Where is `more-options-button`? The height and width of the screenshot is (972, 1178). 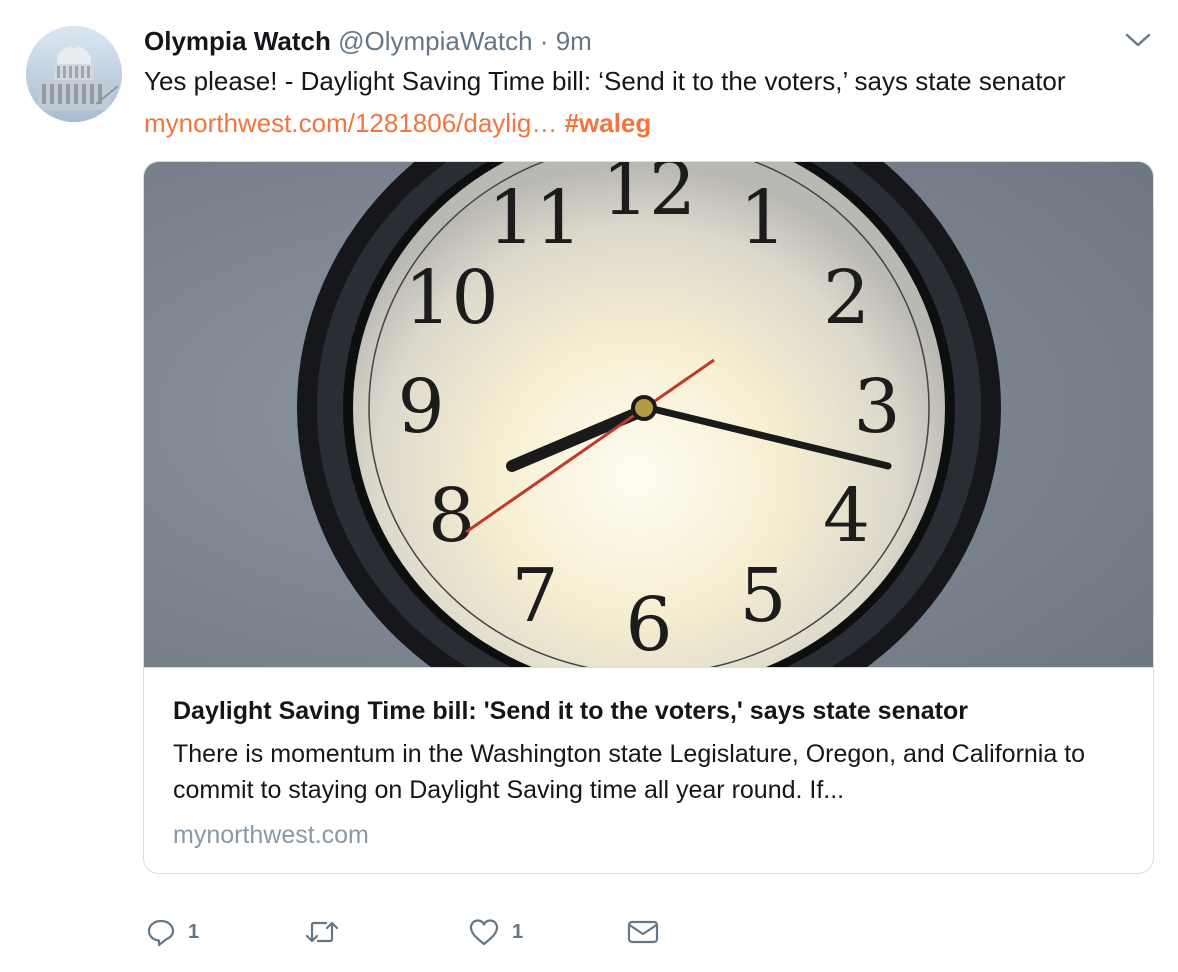 more-options-button is located at coordinates (1138, 40).